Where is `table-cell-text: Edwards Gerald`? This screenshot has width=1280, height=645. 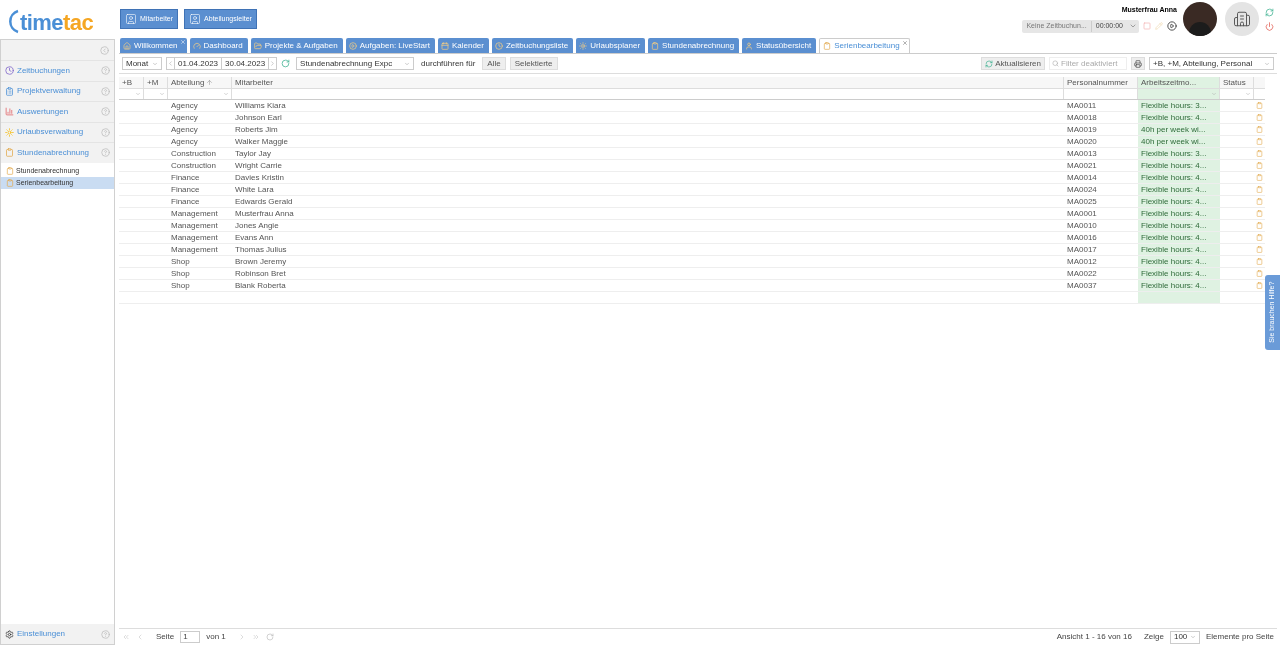 table-cell-text: Edwards Gerald is located at coordinates (264, 201).